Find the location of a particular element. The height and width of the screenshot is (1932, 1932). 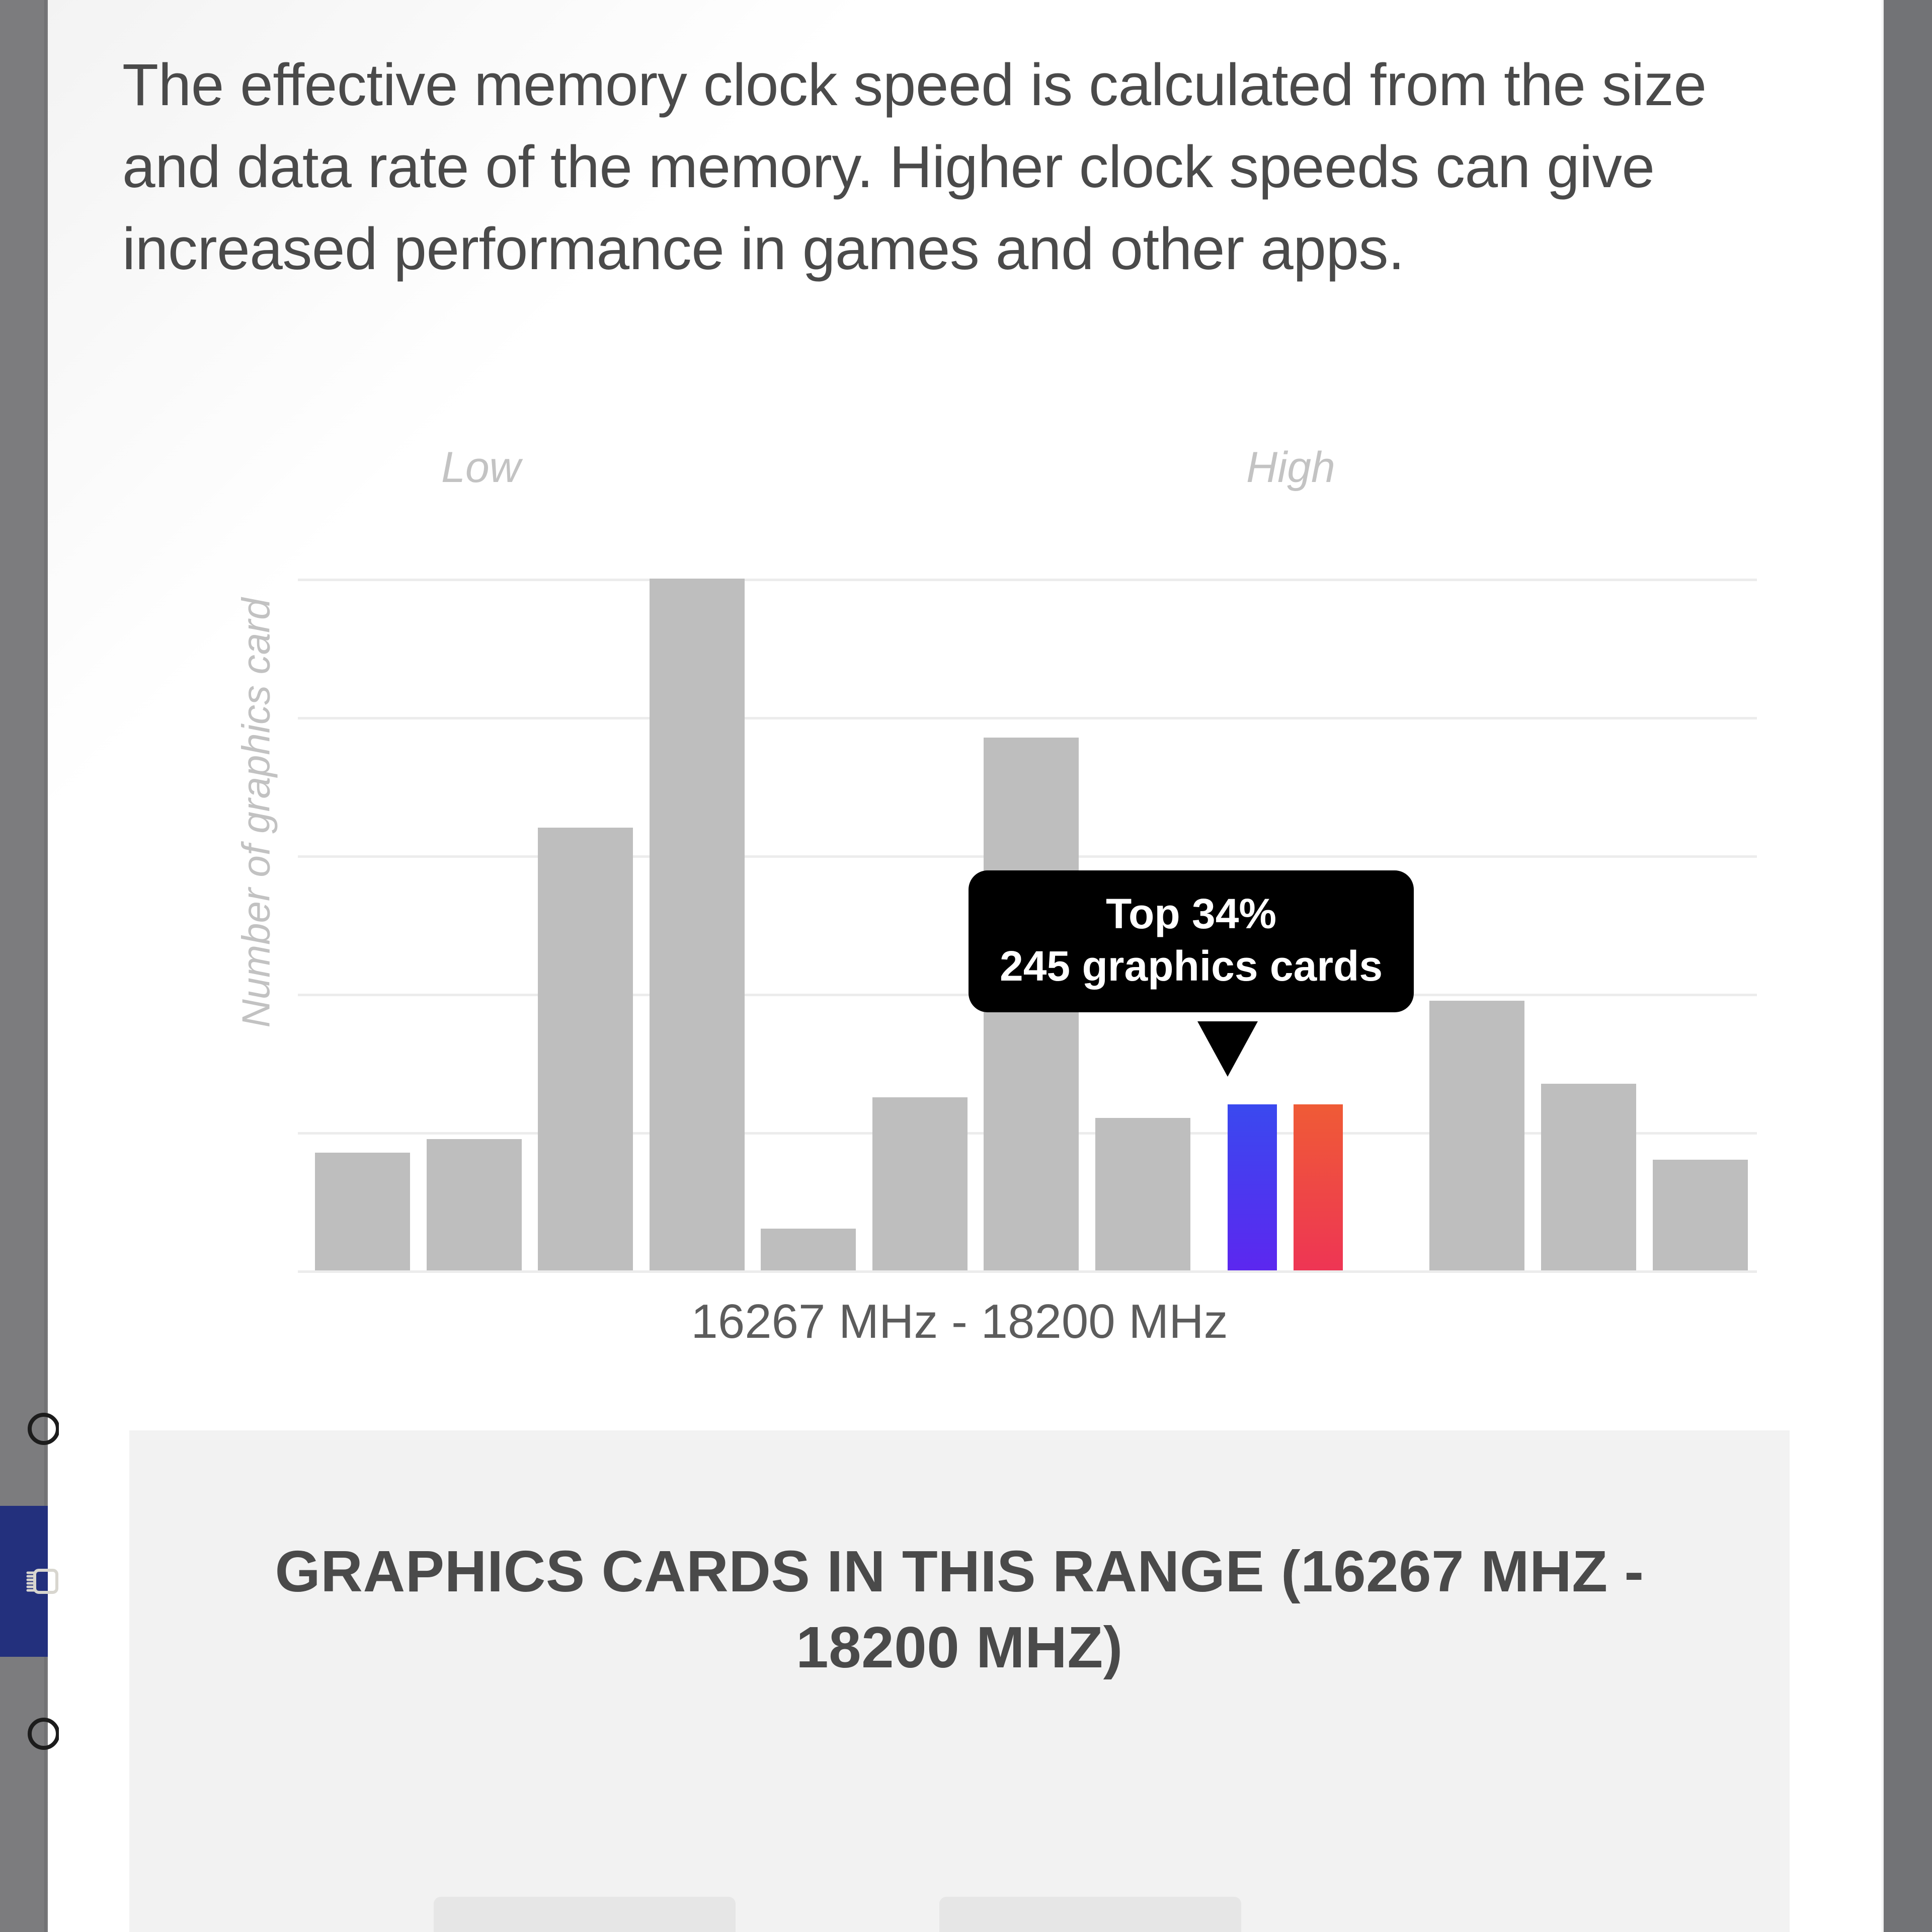

sidebar-item-1-graphics-card is located at coordinates (29, 1582).